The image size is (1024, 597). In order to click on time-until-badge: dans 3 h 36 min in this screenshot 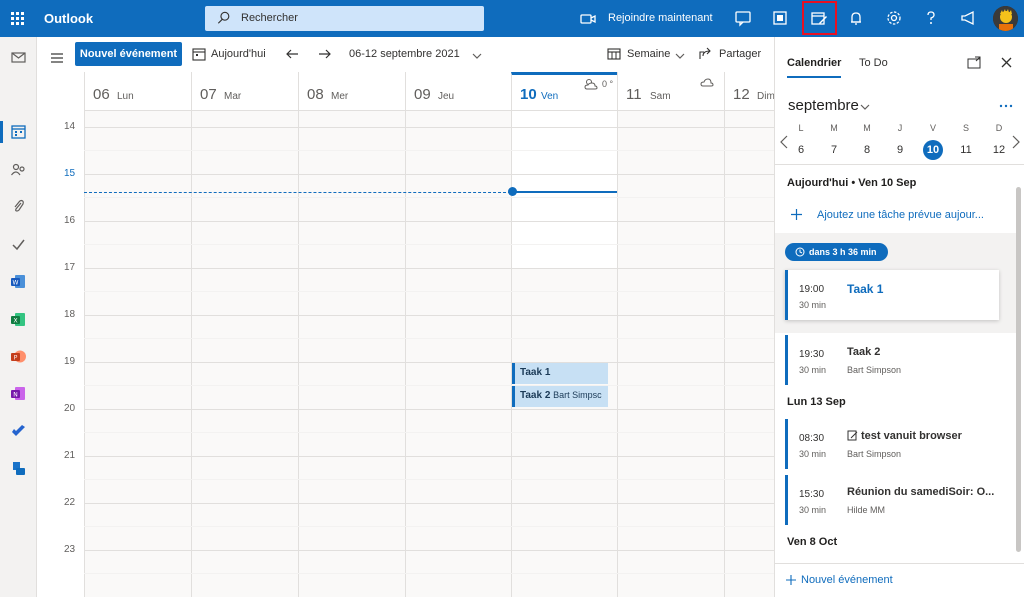, I will do `click(836, 252)`.